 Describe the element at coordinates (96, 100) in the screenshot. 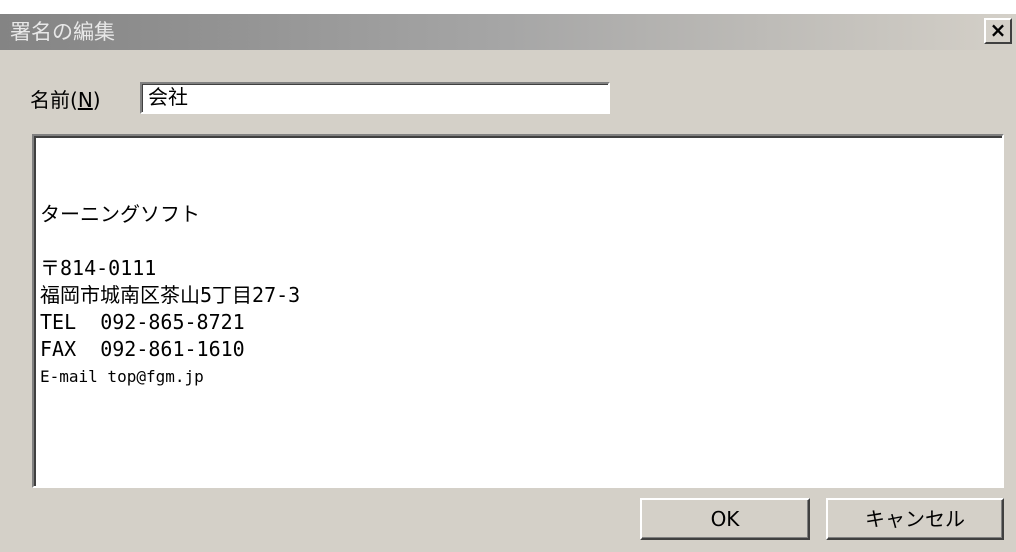

I see `name-label-suffix: )` at that location.